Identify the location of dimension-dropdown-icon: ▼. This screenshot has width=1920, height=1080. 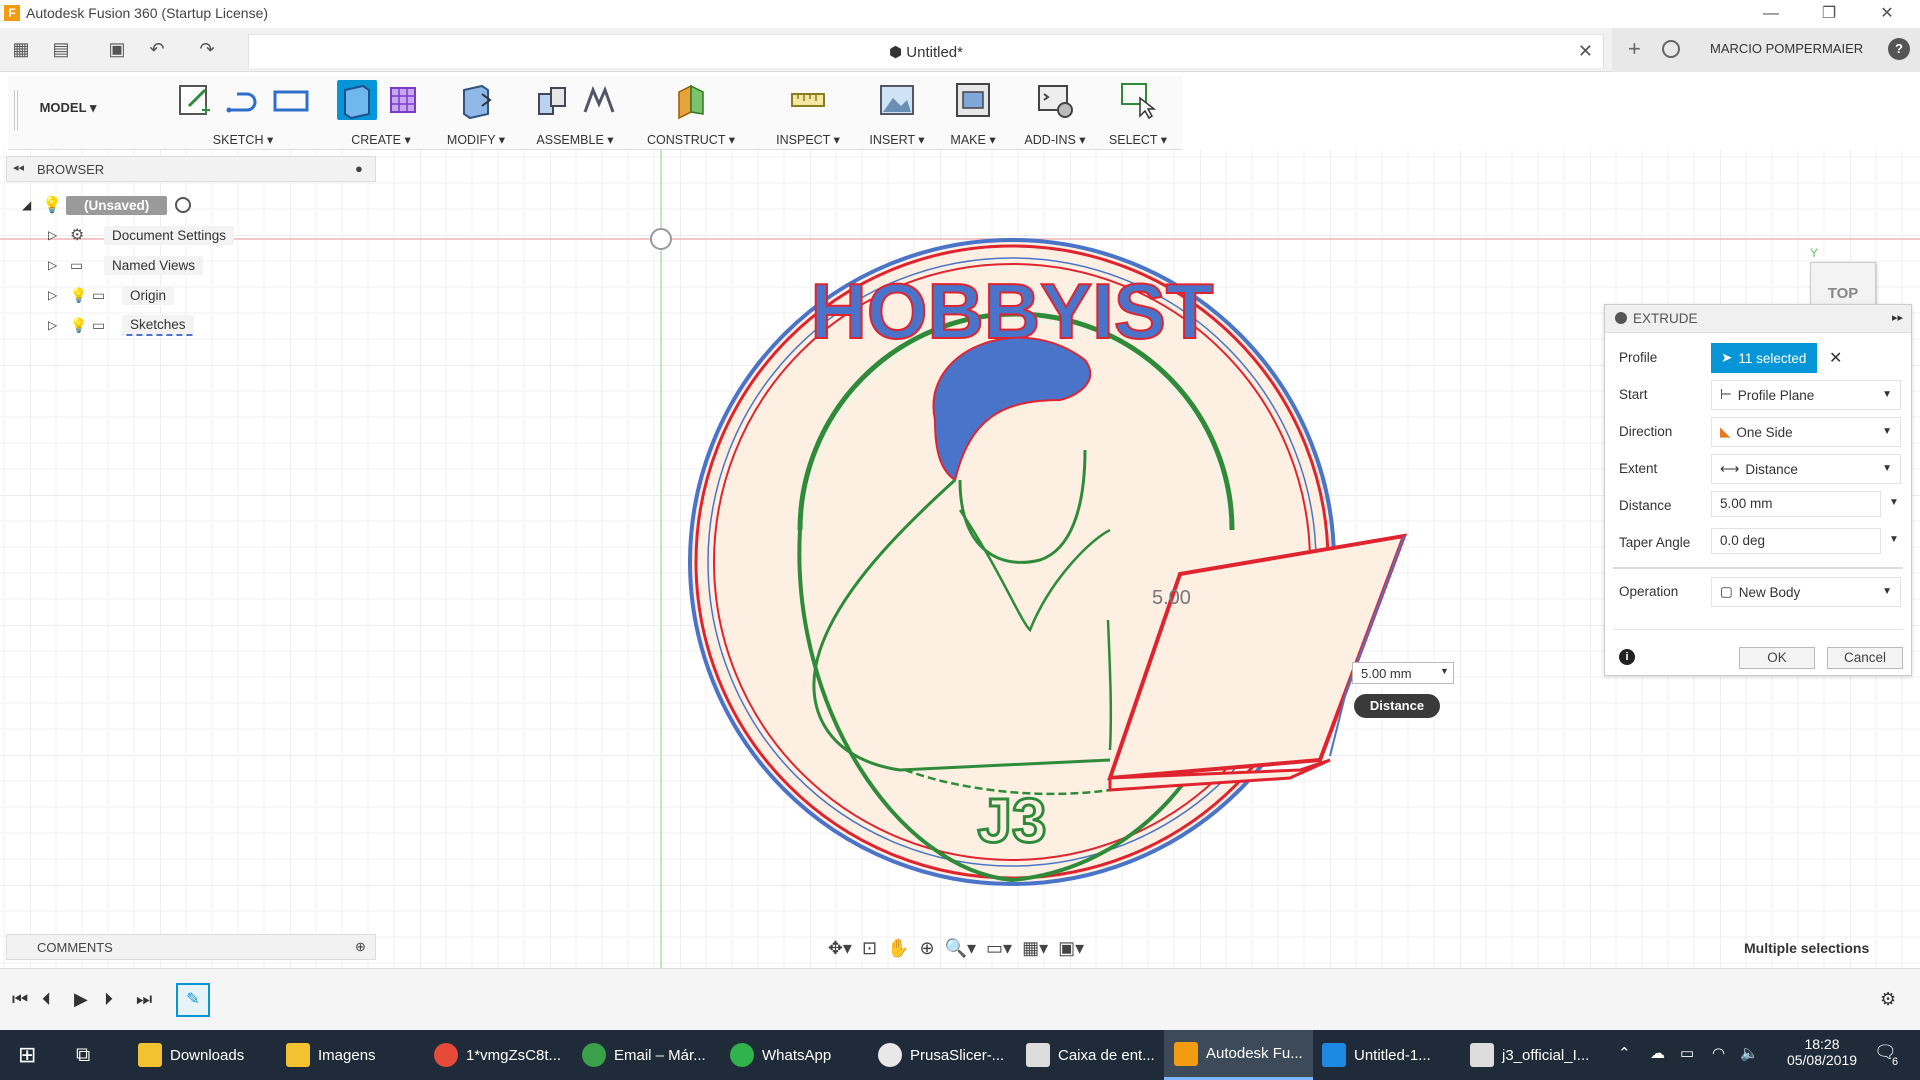
(1444, 671).